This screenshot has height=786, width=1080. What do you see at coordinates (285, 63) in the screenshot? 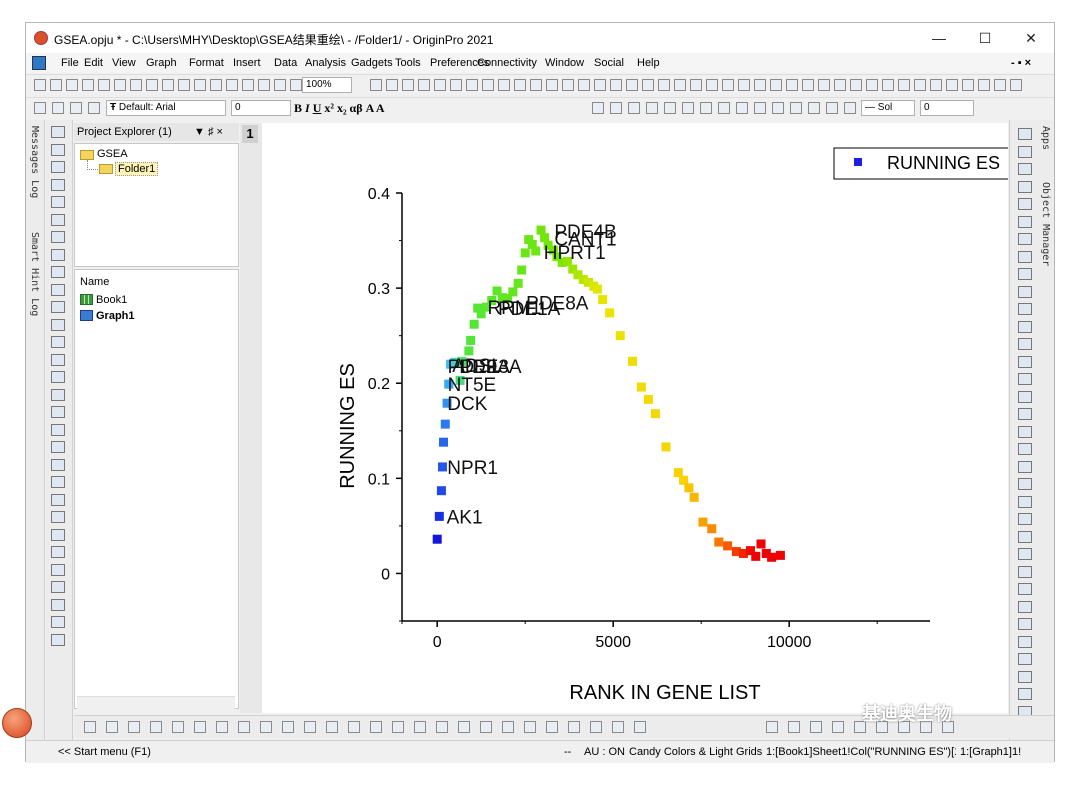
I see `menu-data: Data` at bounding box center [285, 63].